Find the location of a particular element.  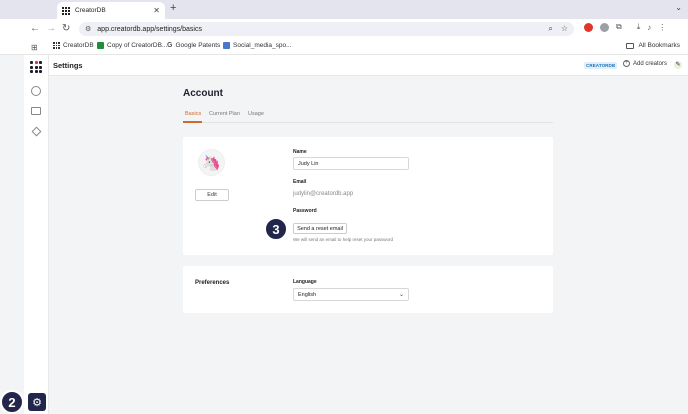

extension-gray-icon is located at coordinates (604, 27).